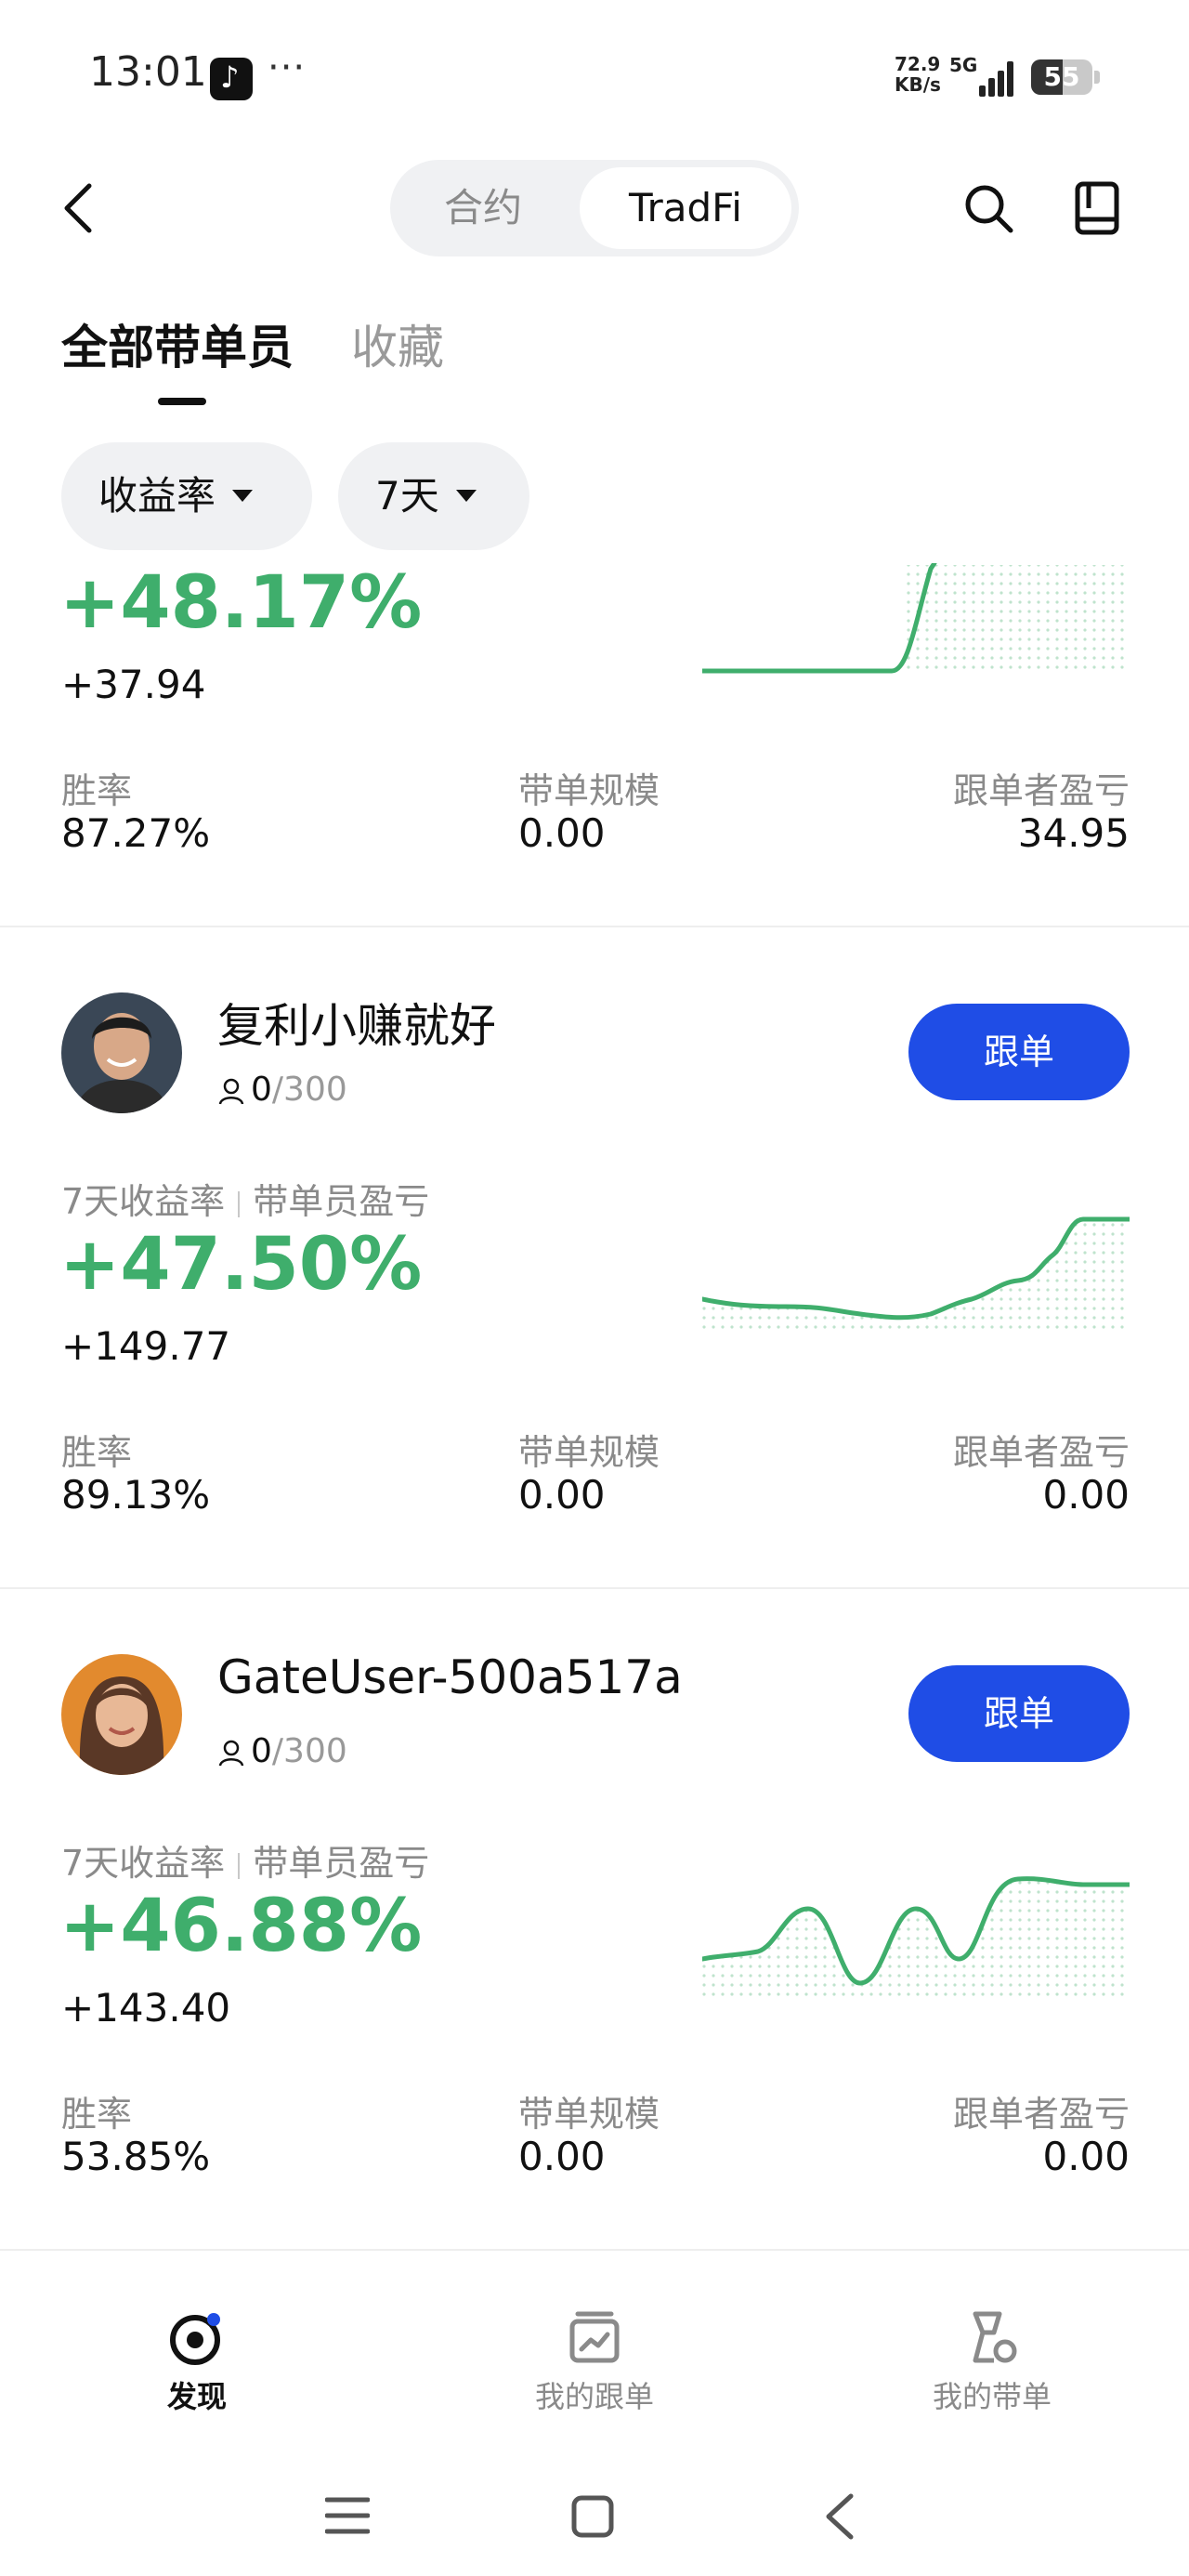 The height and width of the screenshot is (2576, 1189). I want to click on tiktok-icon, so click(232, 79).